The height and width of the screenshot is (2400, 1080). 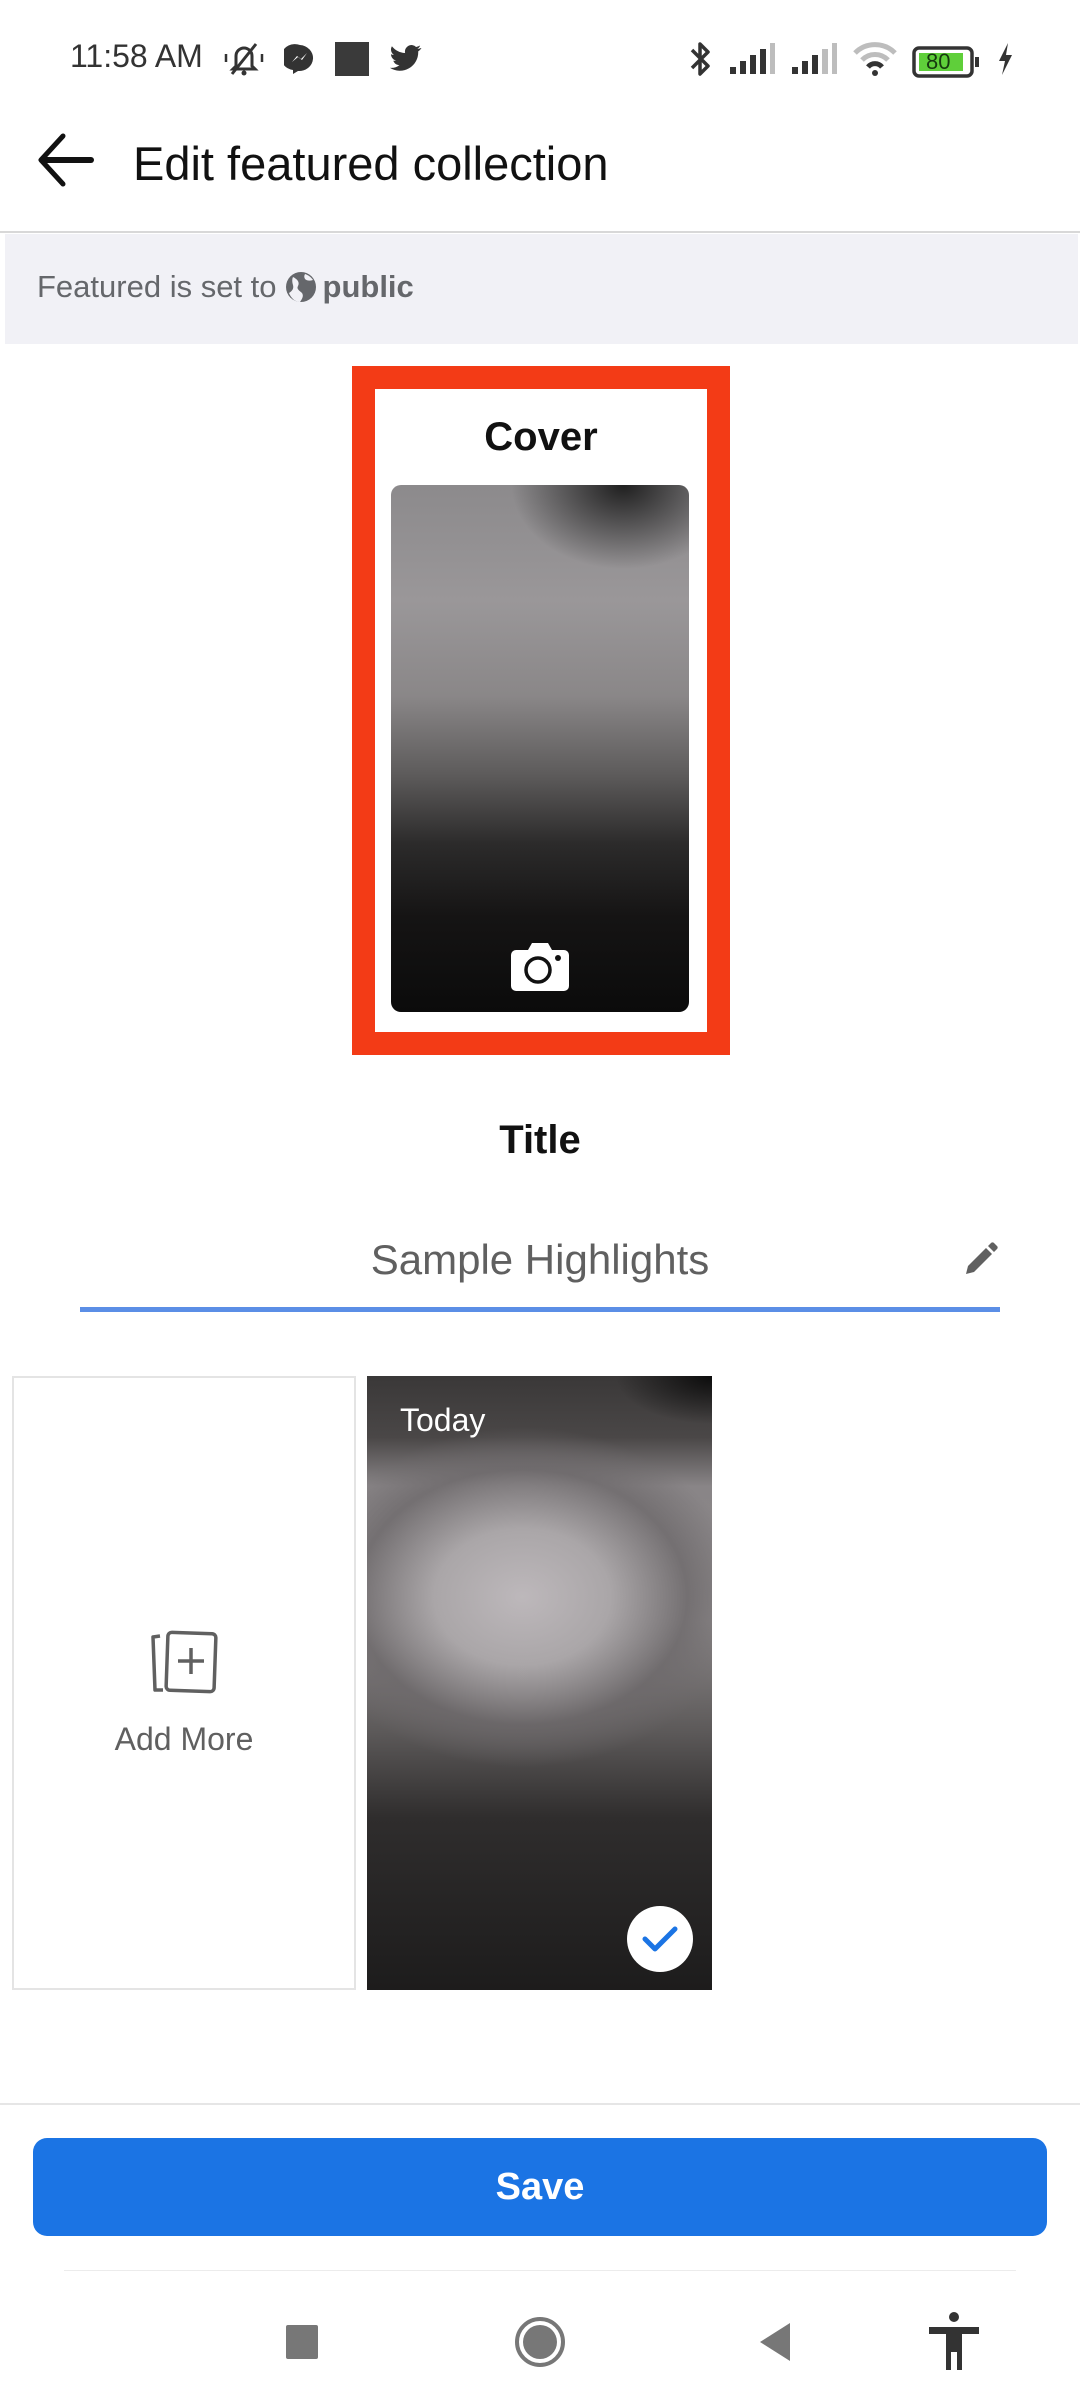 What do you see at coordinates (136, 56) in the screenshot?
I see `status-time: 11:58 AM` at bounding box center [136, 56].